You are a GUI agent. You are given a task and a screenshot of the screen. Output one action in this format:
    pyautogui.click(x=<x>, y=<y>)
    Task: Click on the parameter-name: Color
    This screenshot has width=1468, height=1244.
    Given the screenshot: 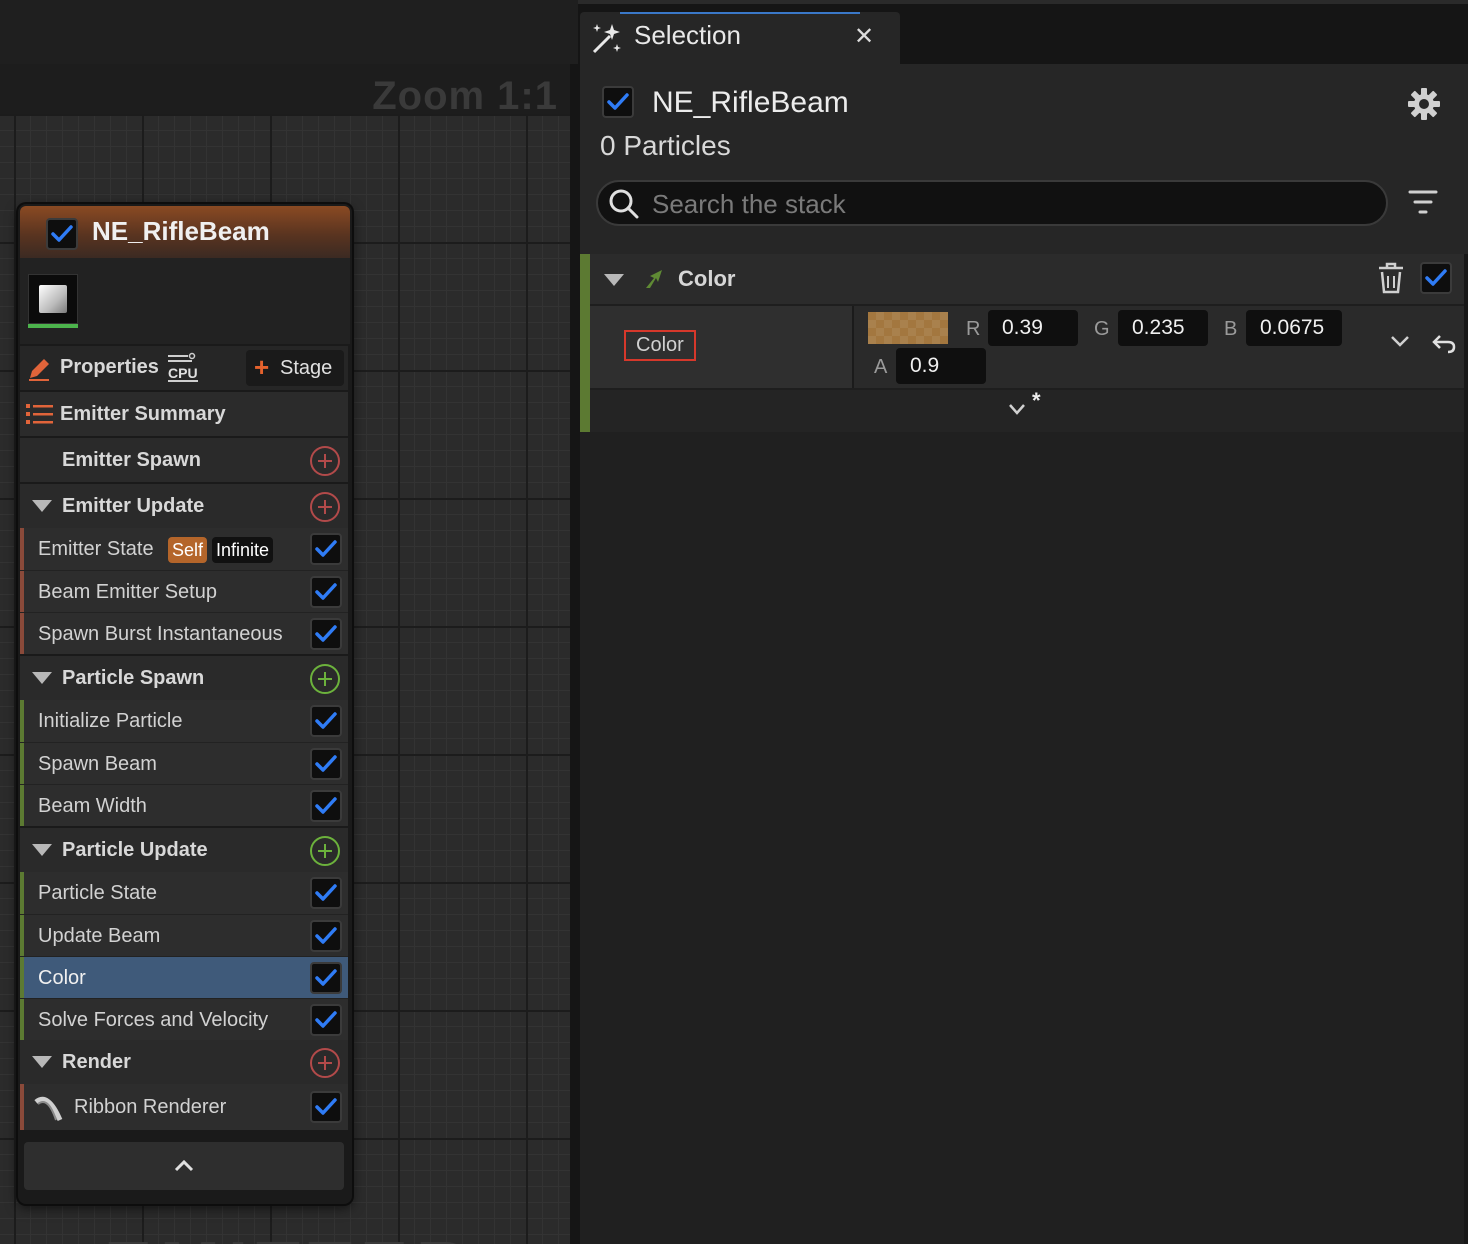 What is the action you would take?
    pyautogui.click(x=660, y=345)
    